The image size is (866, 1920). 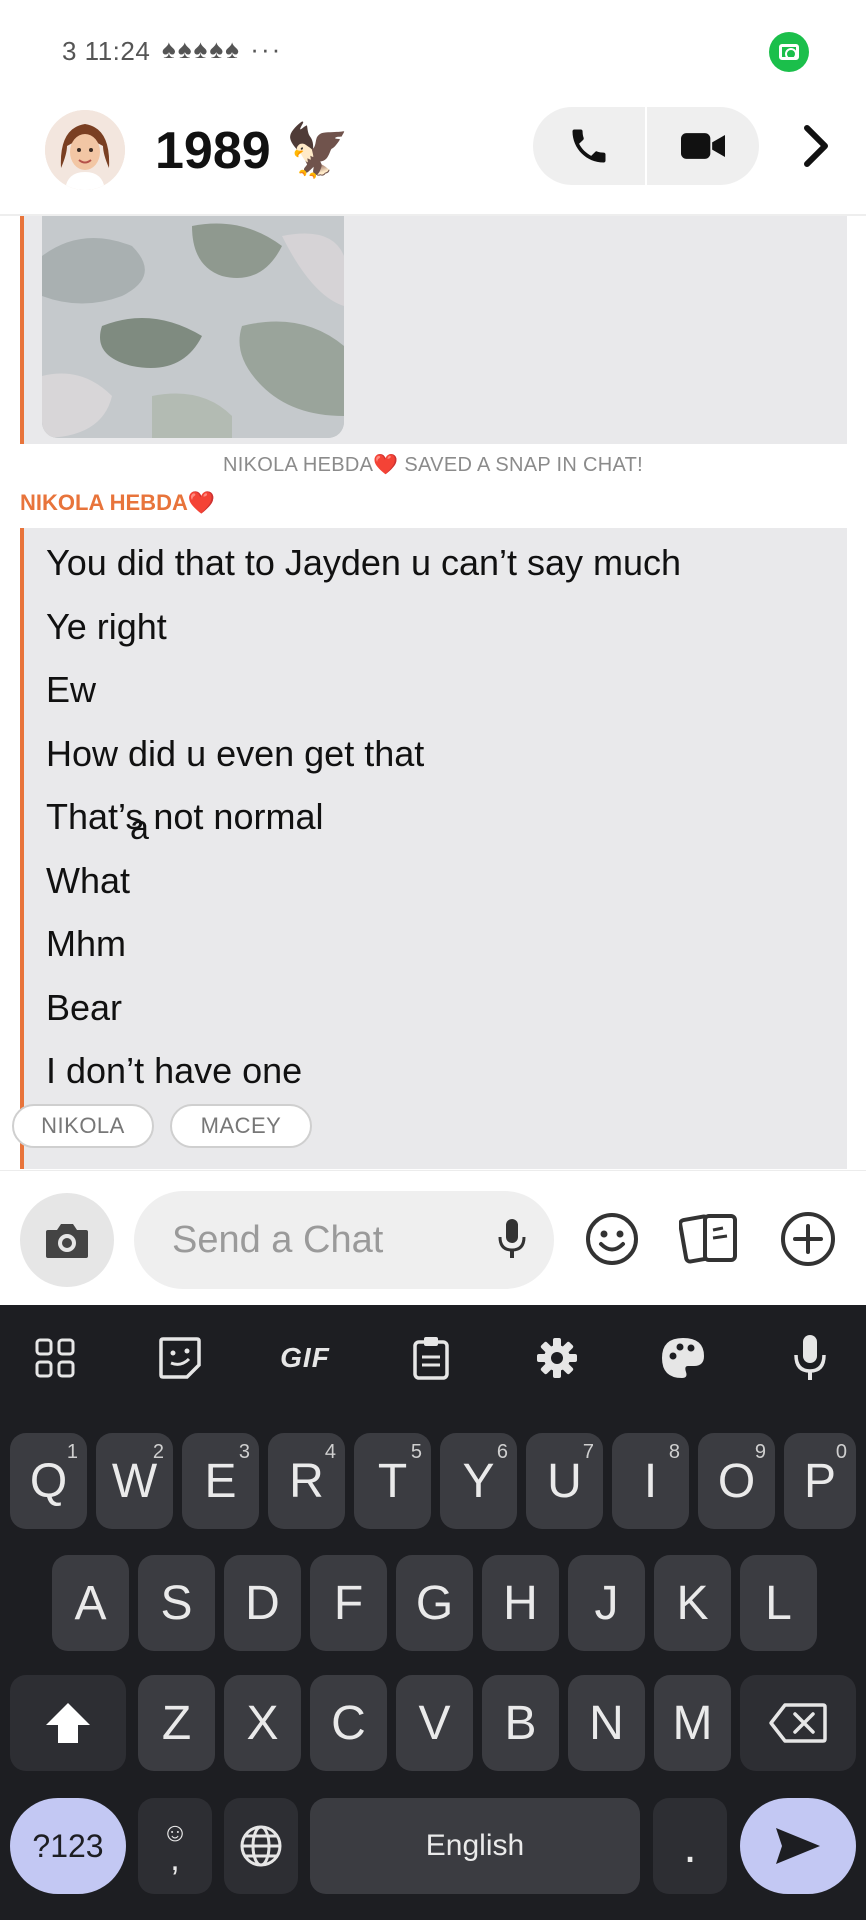 I want to click on saved-snap-notice: NIKOLA HEBDA❤️ SAVED A SNAP IN CHAT!, so click(x=433, y=465).